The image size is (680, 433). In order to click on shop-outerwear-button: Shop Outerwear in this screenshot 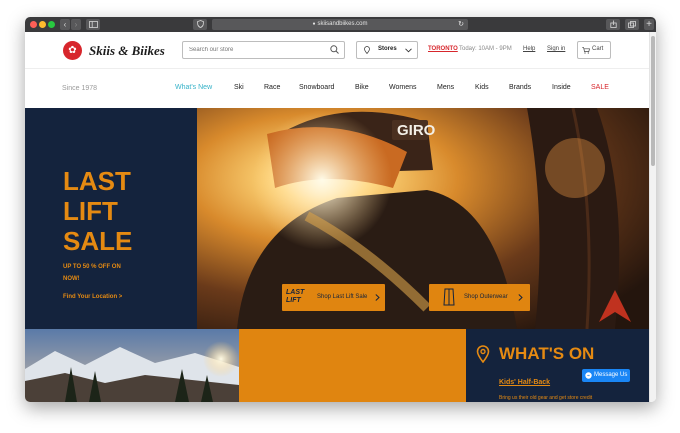, I will do `click(479, 297)`.